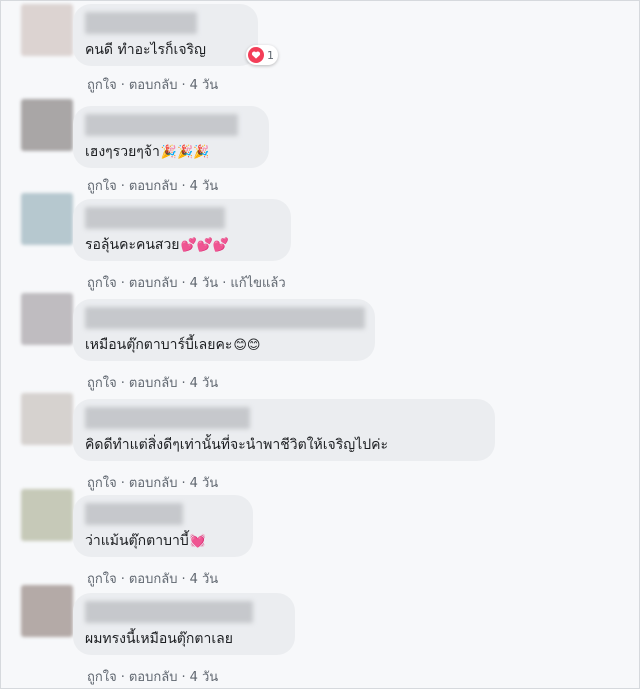  What do you see at coordinates (147, 152) in the screenshot?
I see `comment-text: เฮงๆรวยๆจ้า🎉🎉🎉` at bounding box center [147, 152].